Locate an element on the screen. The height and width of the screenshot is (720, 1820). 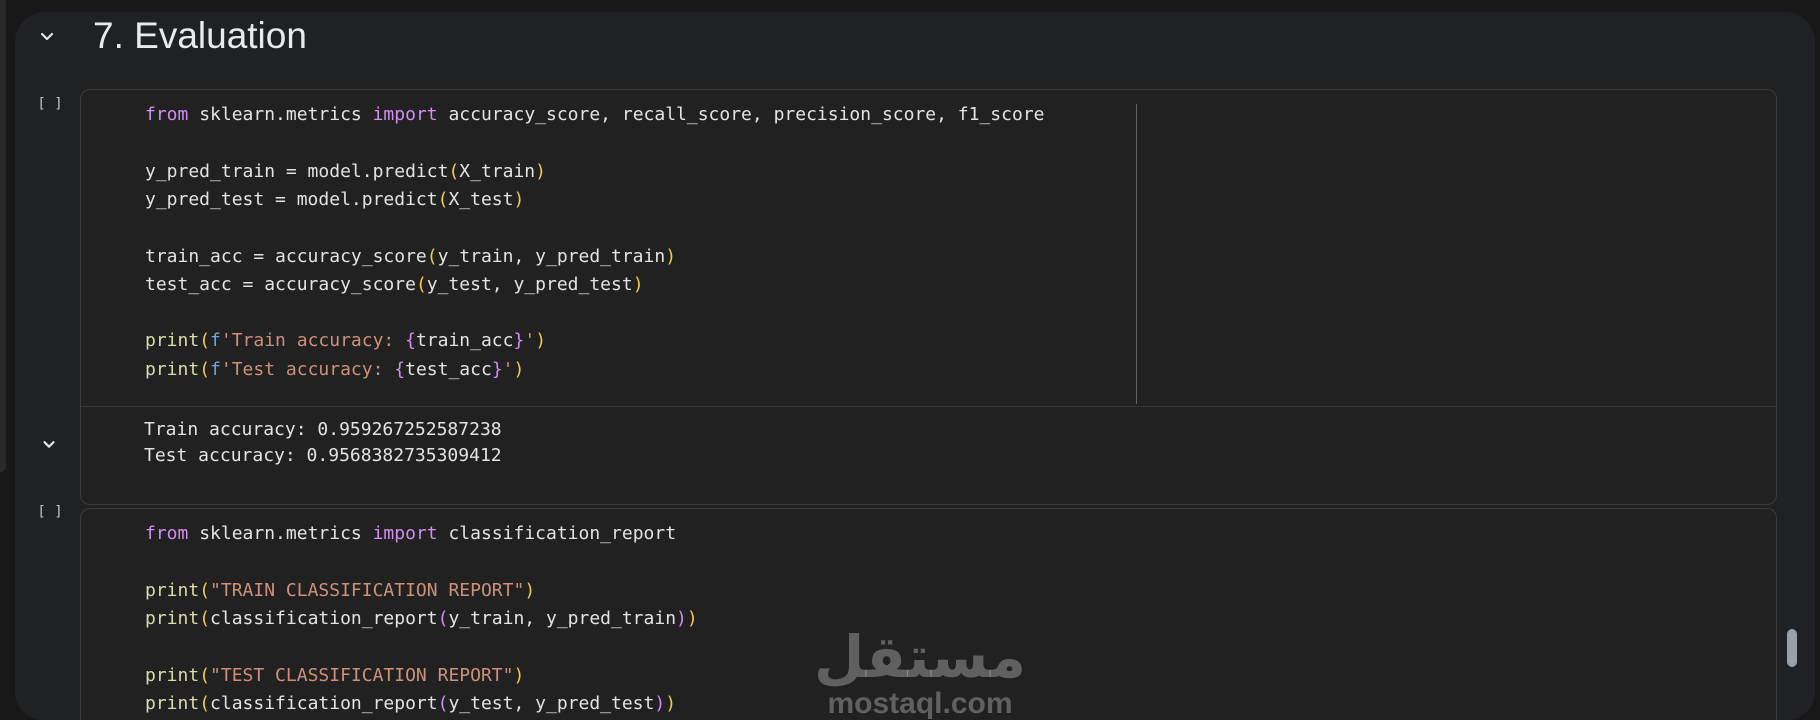
code-line: y_pred_train = model.predict(X_train) is located at coordinates (345, 172).